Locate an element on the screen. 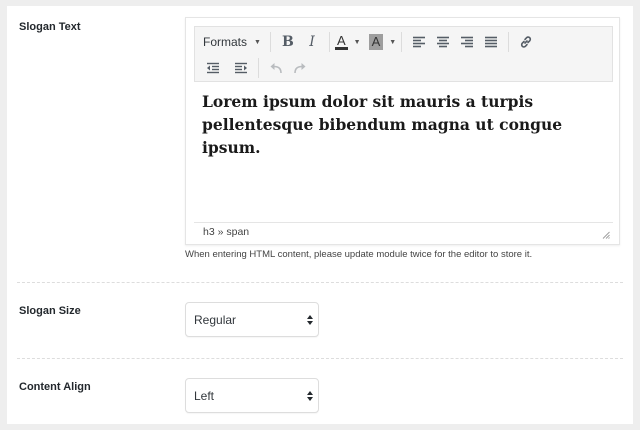  content-align-label: Content Align is located at coordinates (55, 387).